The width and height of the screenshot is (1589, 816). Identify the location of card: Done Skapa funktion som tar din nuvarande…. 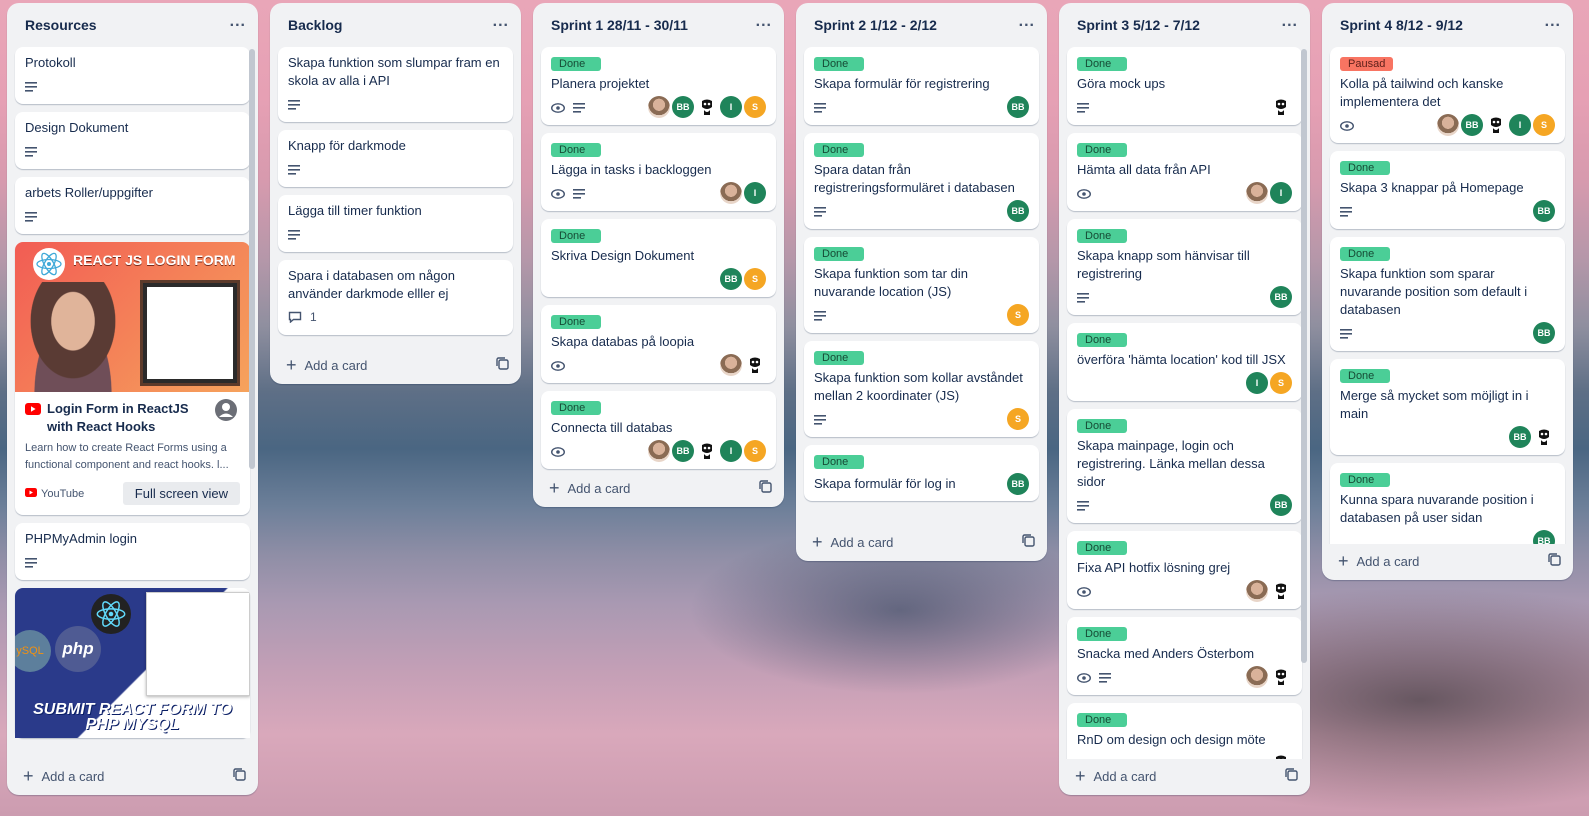
(921, 285).